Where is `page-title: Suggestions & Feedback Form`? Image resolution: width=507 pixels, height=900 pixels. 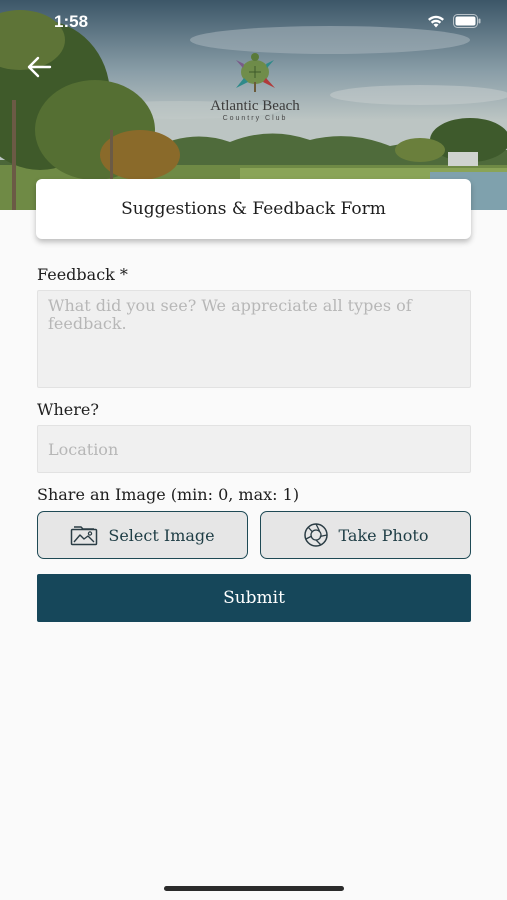
page-title: Suggestions & Feedback Form is located at coordinates (253, 209).